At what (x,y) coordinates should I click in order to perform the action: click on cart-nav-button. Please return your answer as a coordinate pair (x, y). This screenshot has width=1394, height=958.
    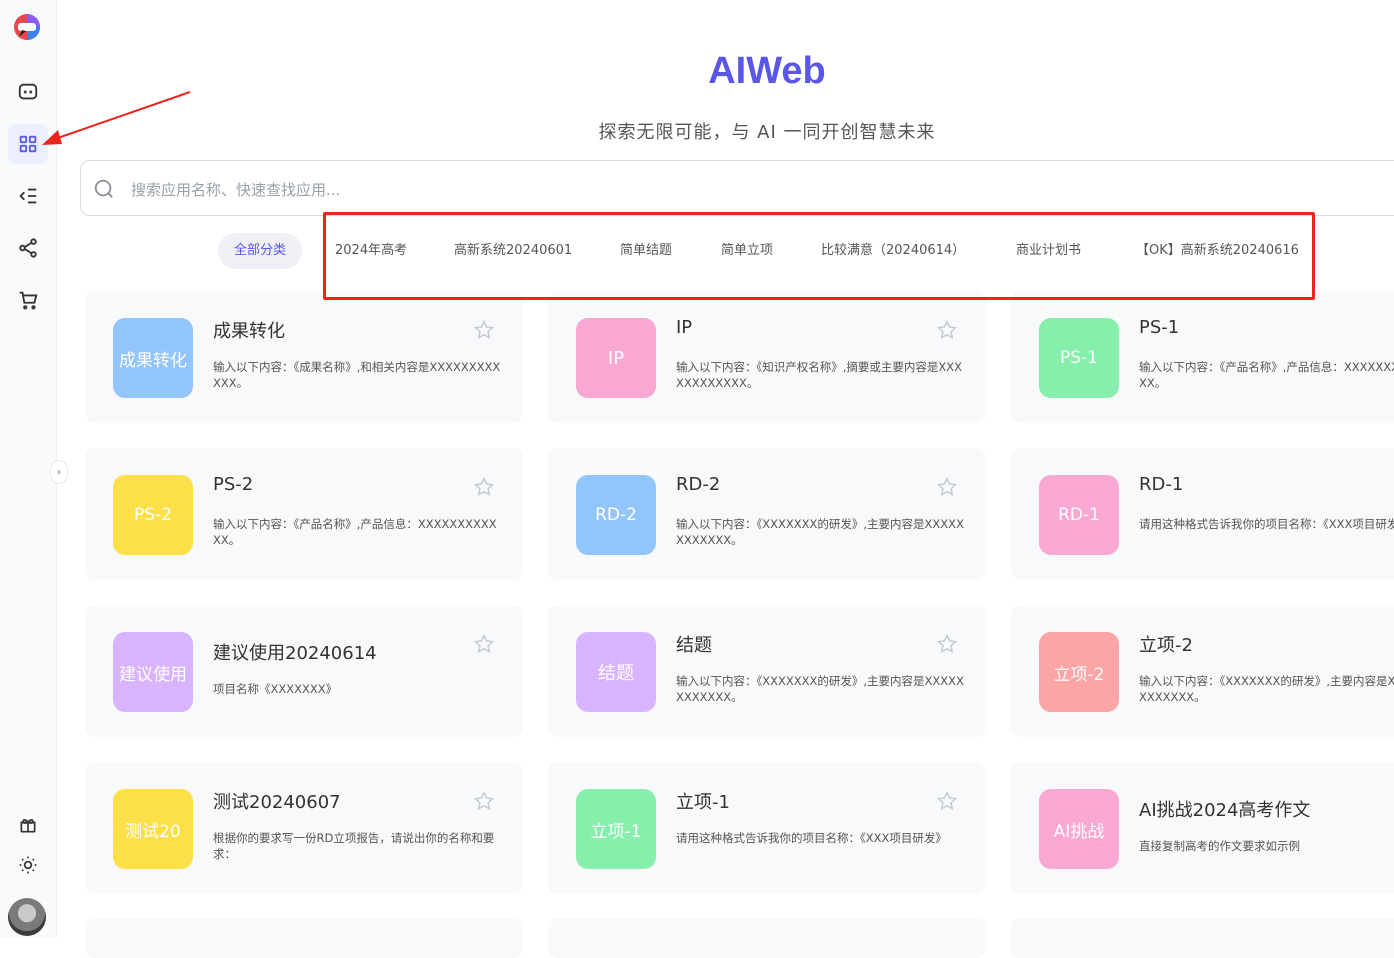
    Looking at the image, I should click on (28, 300).